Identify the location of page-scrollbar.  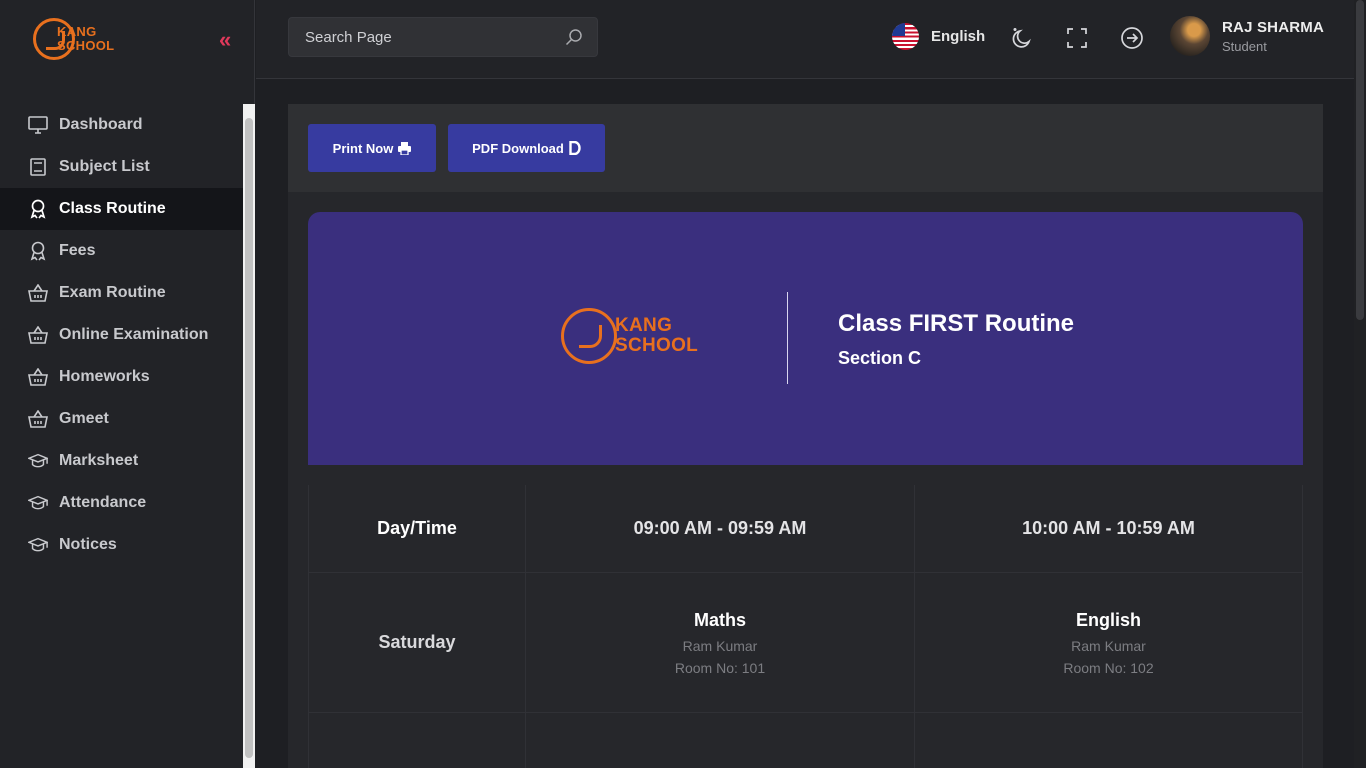
(1360, 384).